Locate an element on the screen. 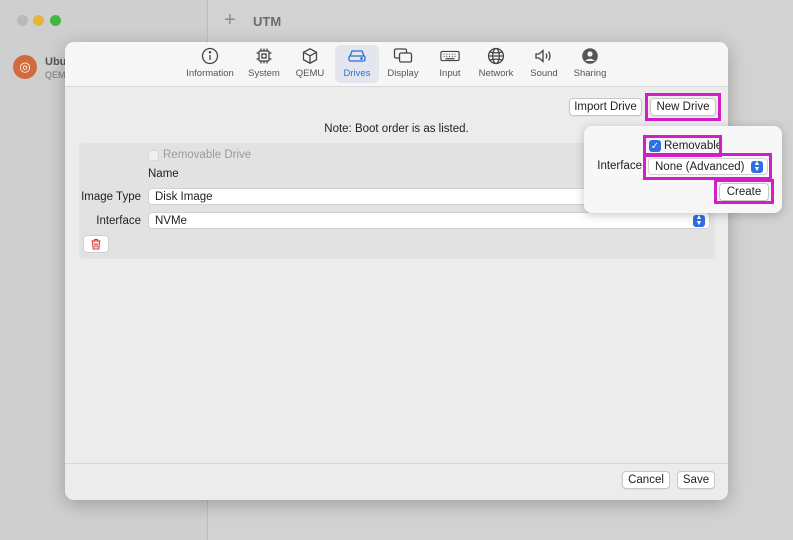  ubuntu-icon: ◎ is located at coordinates (25, 67).